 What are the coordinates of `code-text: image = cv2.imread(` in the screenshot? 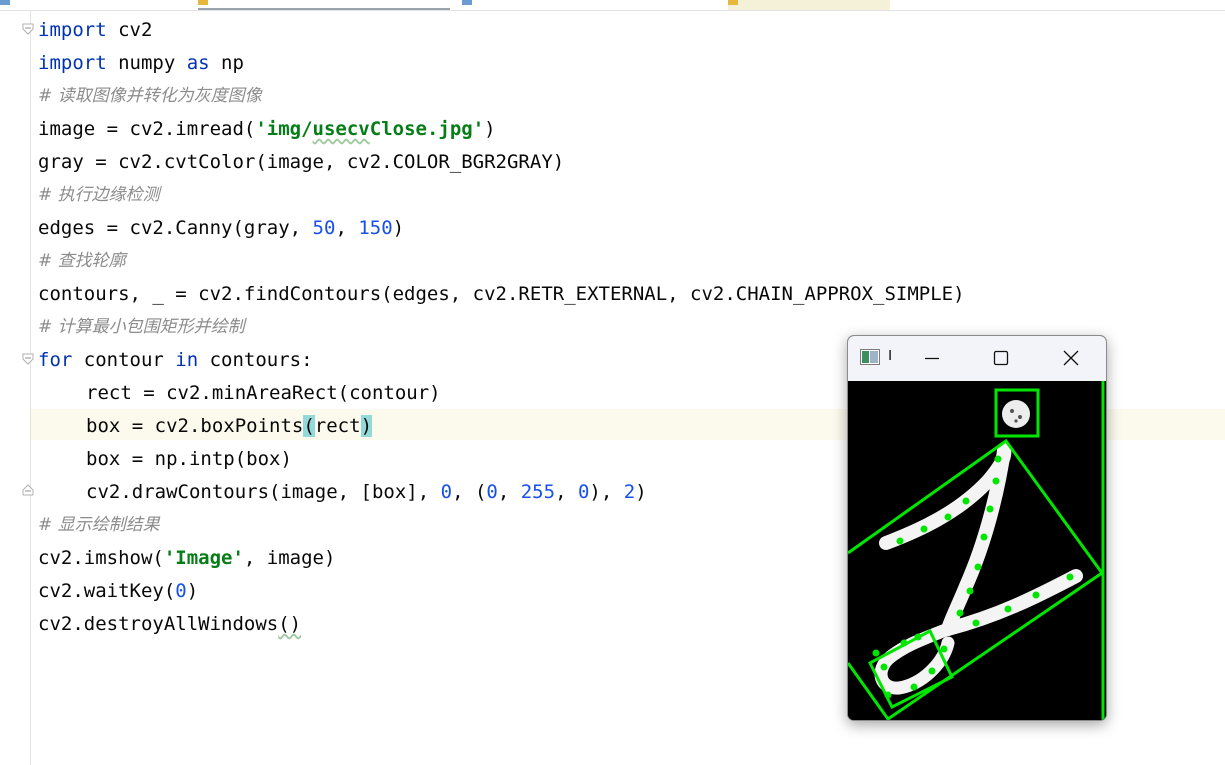 It's located at (147, 129).